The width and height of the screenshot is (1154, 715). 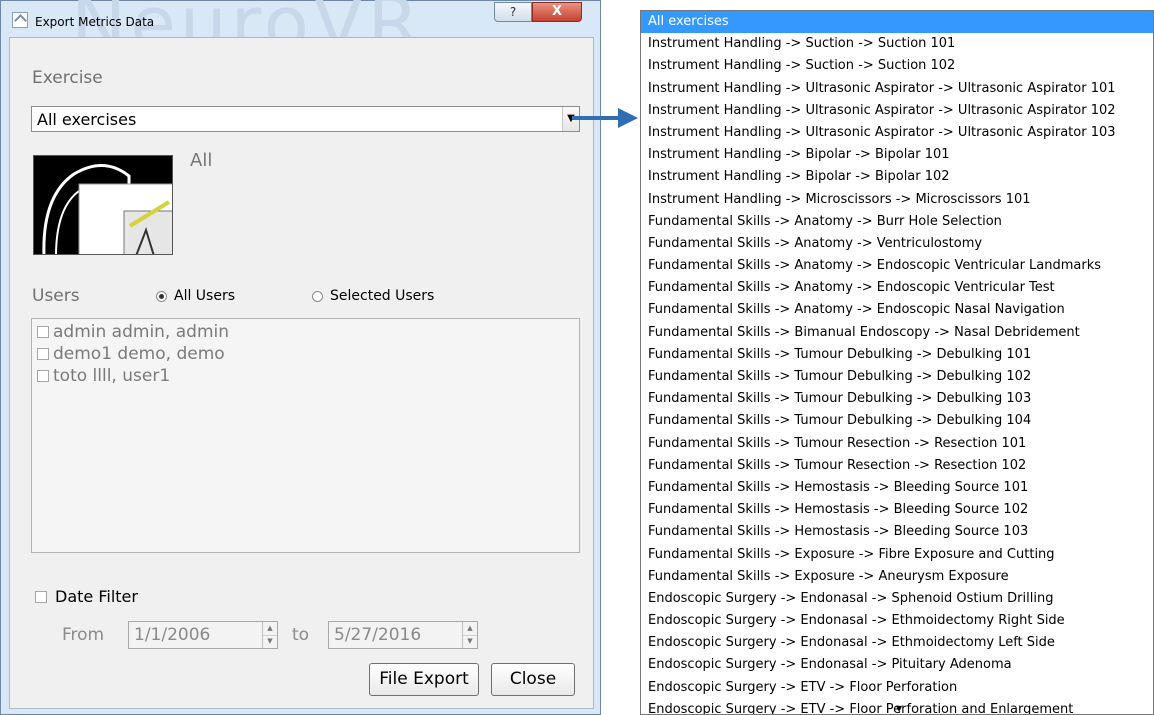 I want to click on exercise-thumbnail-caption: All, so click(x=201, y=160).